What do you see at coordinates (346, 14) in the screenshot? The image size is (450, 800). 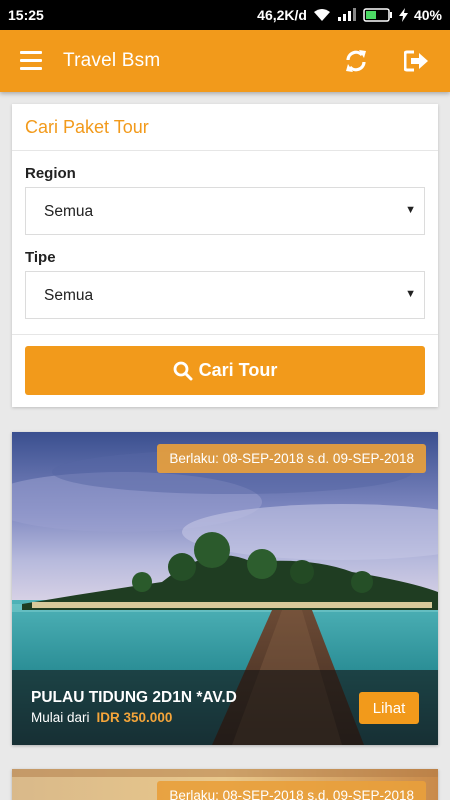 I see `signal-icon` at bounding box center [346, 14].